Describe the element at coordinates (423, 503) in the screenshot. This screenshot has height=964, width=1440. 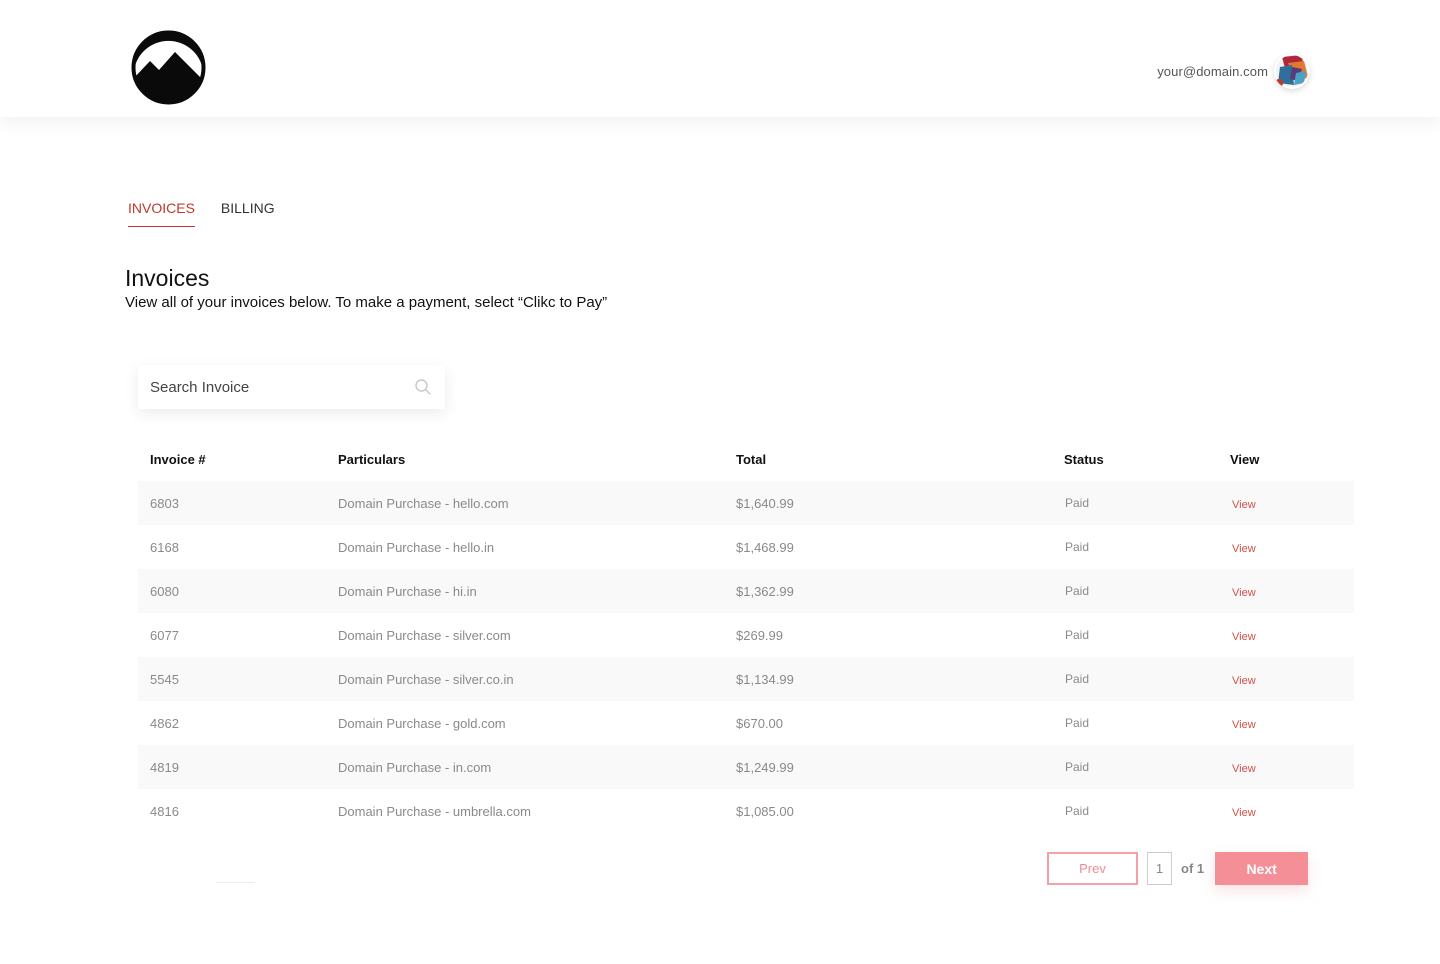
I see `invoice-particulars: Domain Purchase - hello.com` at that location.